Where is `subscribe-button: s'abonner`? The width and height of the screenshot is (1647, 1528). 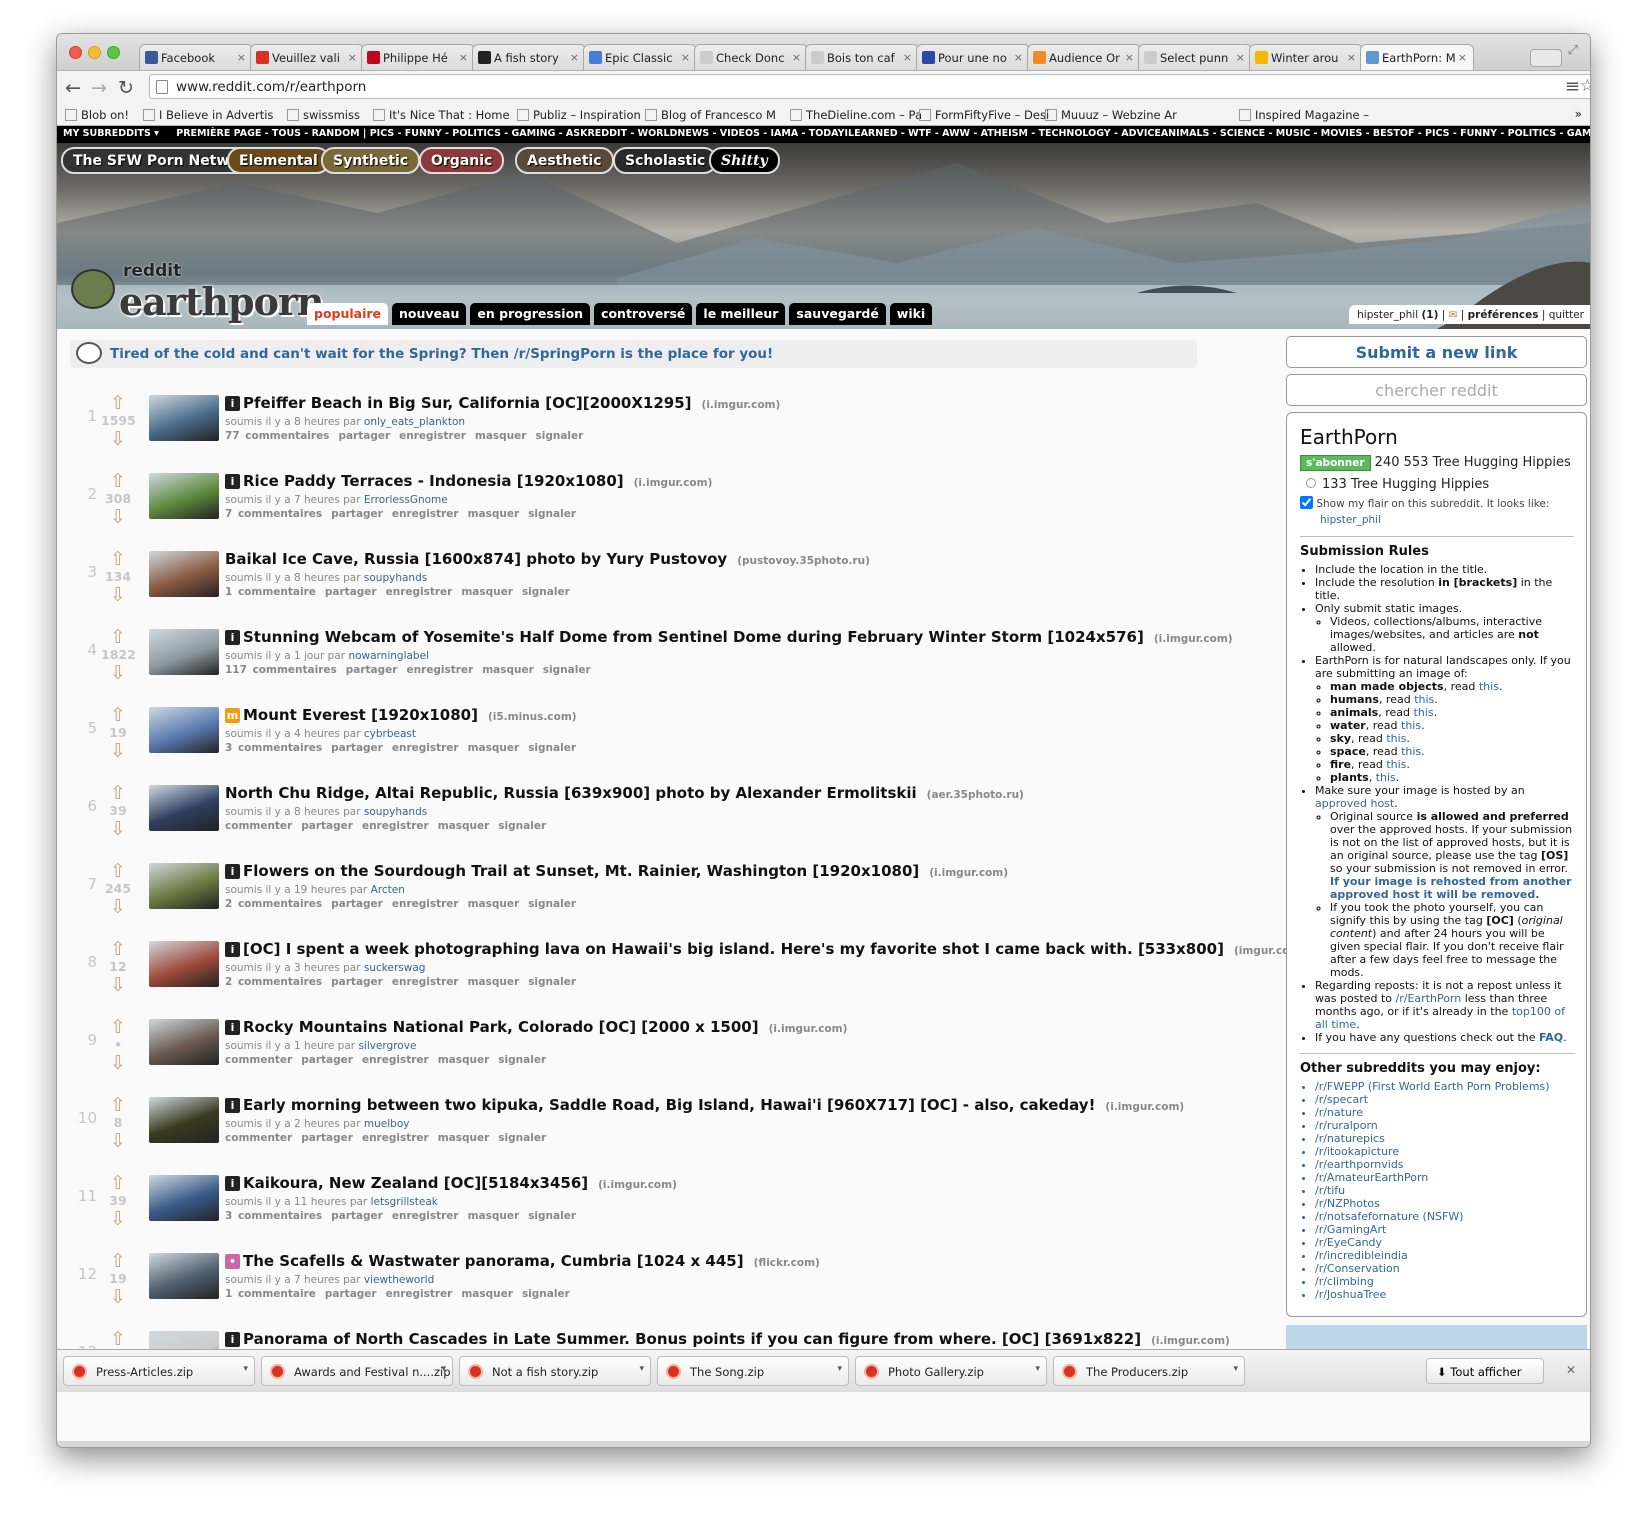 subscribe-button: s'abonner is located at coordinates (1335, 463).